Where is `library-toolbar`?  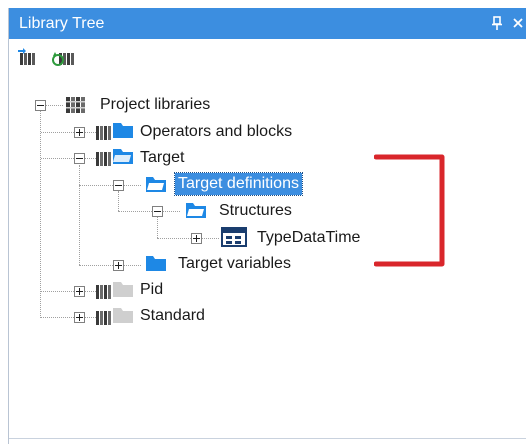 library-toolbar is located at coordinates (267, 57).